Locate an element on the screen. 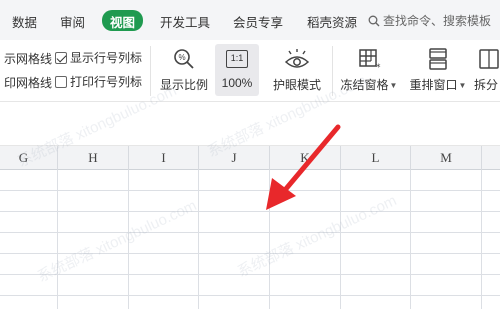 This screenshot has width=500, height=309. show-gridlines-option: 示网格线 is located at coordinates (26, 58).